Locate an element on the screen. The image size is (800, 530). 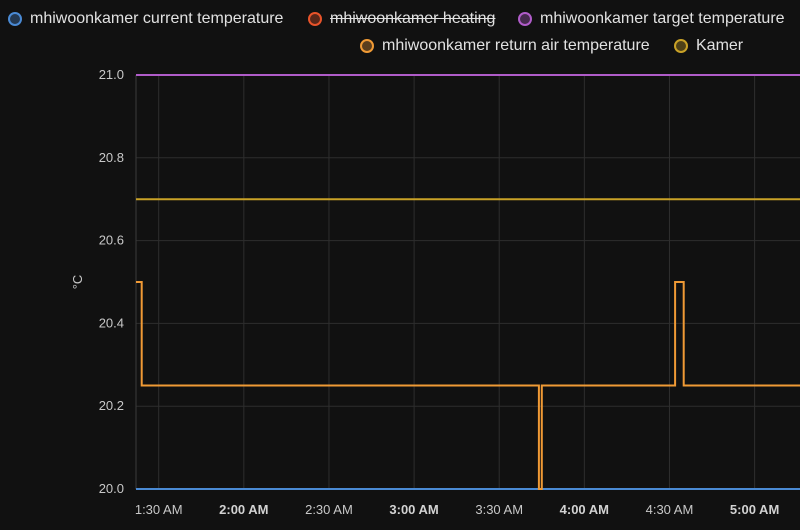
y-tick-label: 21.0 is located at coordinates (111, 74).